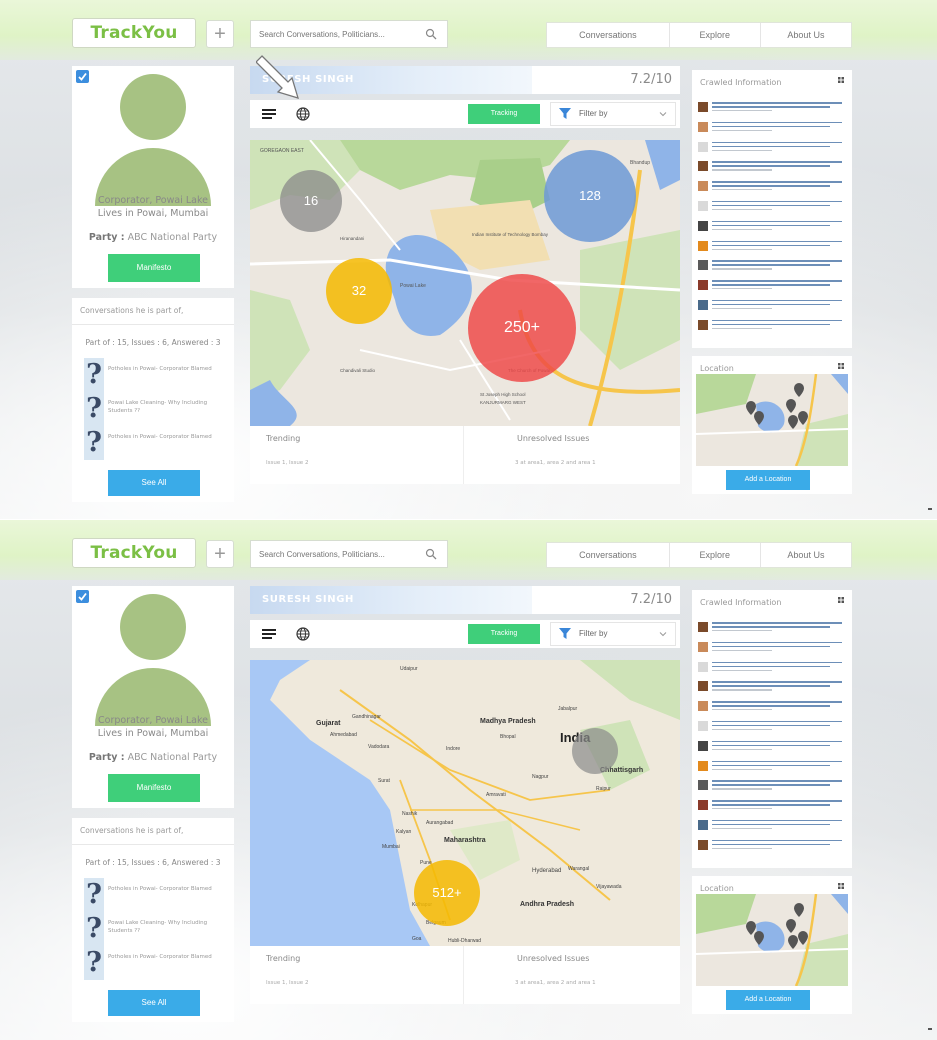  What do you see at coordinates (404, 832) in the screenshot?
I see `map-label: Kalyan` at bounding box center [404, 832].